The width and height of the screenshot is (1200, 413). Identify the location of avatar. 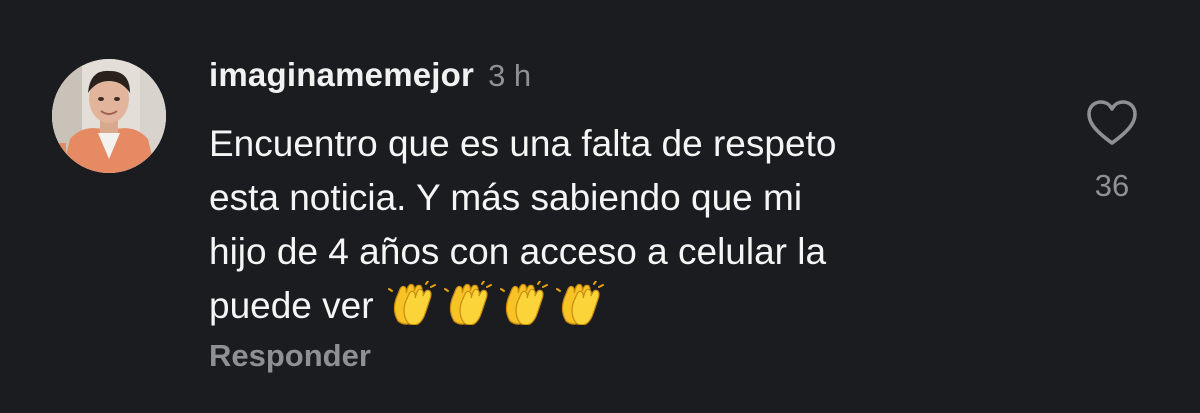
(109, 116).